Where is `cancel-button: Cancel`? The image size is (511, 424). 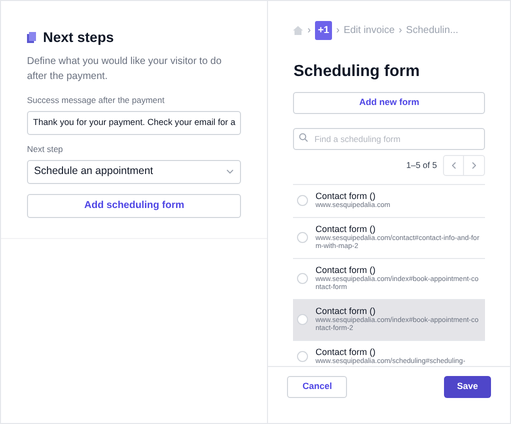 cancel-button: Cancel is located at coordinates (317, 387).